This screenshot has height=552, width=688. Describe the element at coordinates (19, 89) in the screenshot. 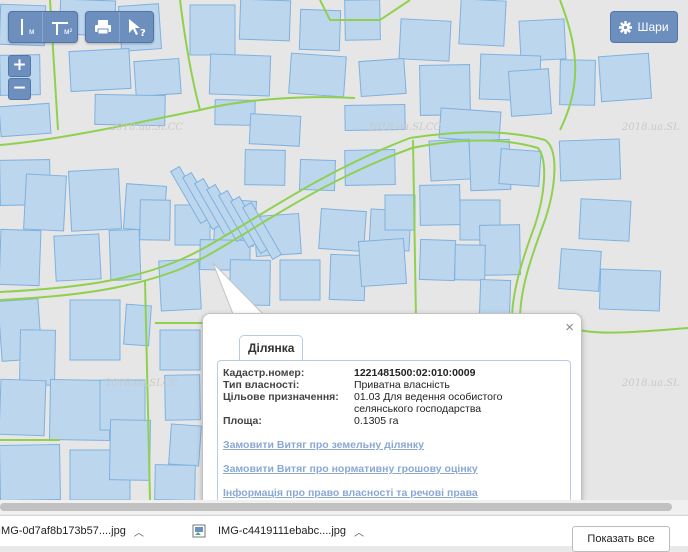

I see `zoom-out-button: −` at that location.